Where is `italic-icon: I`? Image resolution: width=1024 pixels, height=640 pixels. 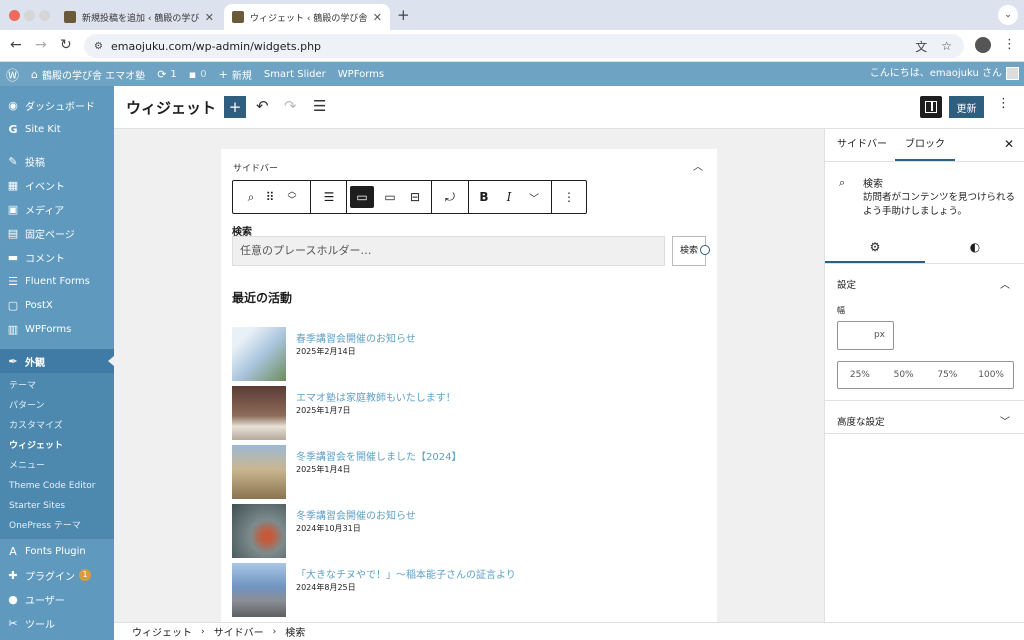
italic-icon: I is located at coordinates (509, 197).